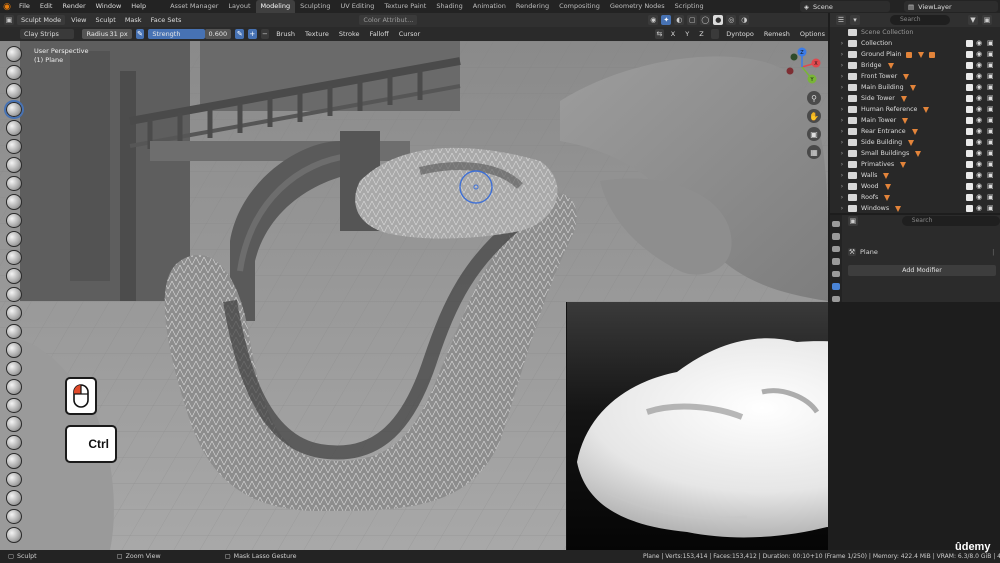 The height and width of the screenshot is (563, 1000). What do you see at coordinates (194, 6) in the screenshot?
I see `tab-asset-manager: Asset Manager` at bounding box center [194, 6].